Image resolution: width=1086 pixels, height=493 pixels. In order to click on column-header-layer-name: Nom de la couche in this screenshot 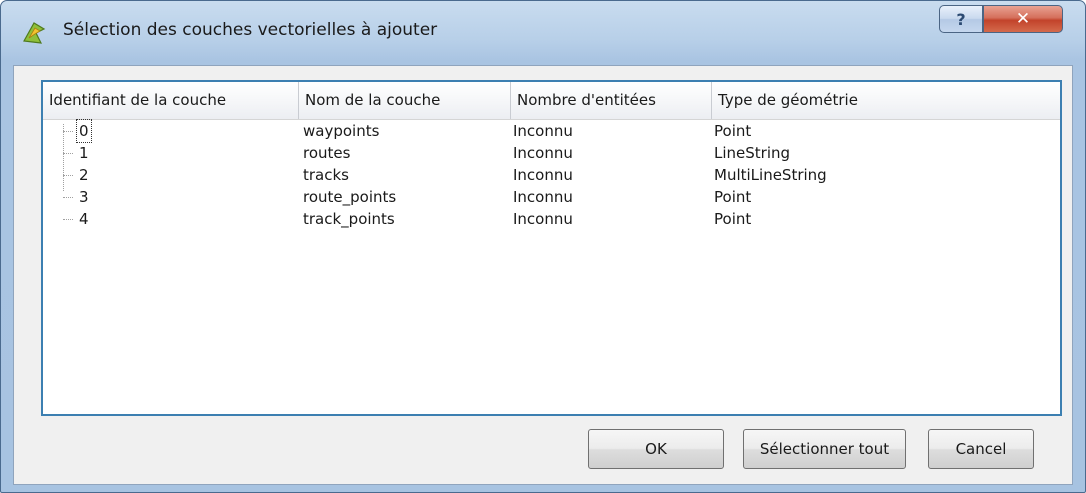, I will do `click(405, 100)`.